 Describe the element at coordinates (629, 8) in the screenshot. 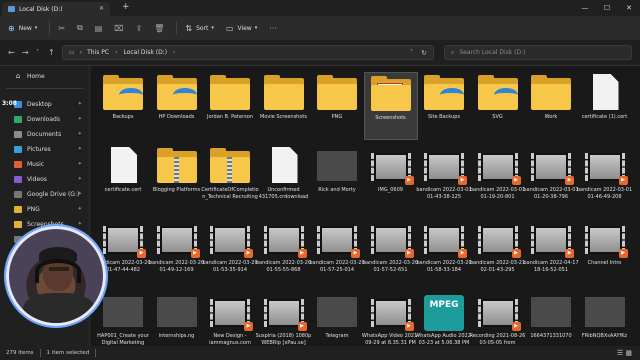

I see `close-button: ✕` at that location.